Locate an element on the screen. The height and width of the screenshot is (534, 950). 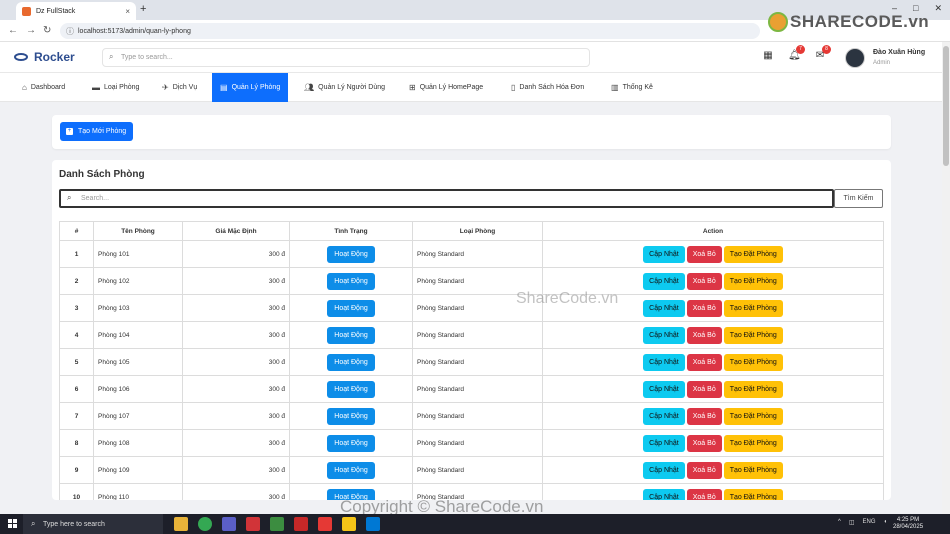
message-icon: ✉ 8 is located at coordinates (822, 53).